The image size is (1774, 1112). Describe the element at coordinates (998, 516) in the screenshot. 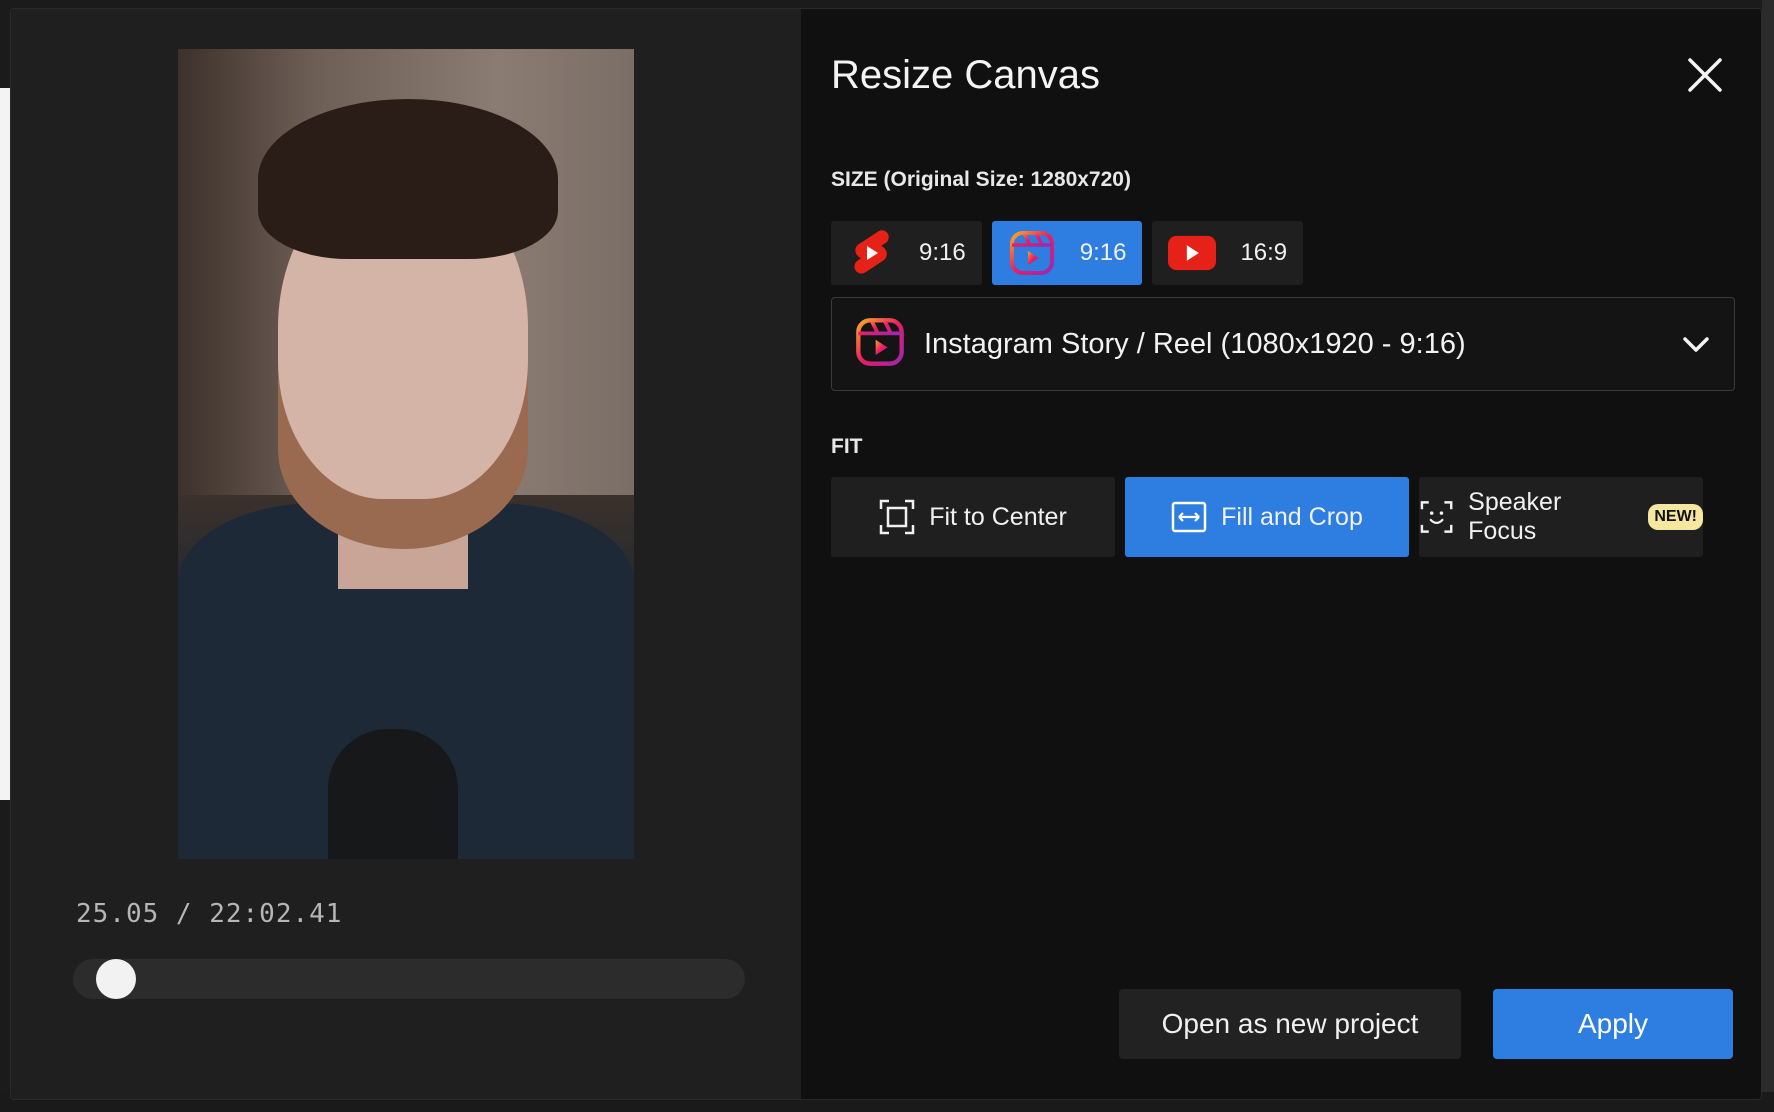

I see `fit-option-label: Fit to Center` at that location.